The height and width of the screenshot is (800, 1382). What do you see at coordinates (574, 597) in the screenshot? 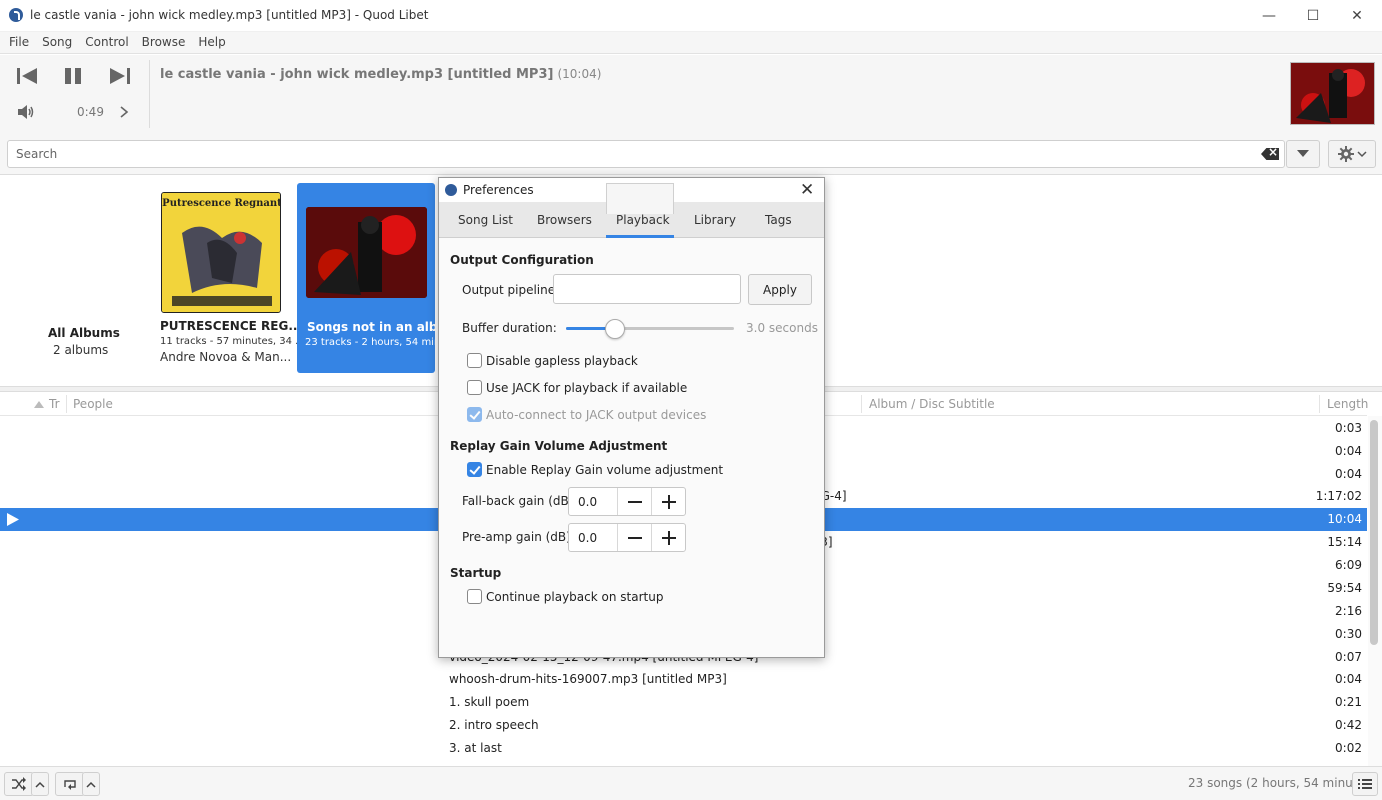
I see `continue-playback-label: Continue playback on startup` at bounding box center [574, 597].